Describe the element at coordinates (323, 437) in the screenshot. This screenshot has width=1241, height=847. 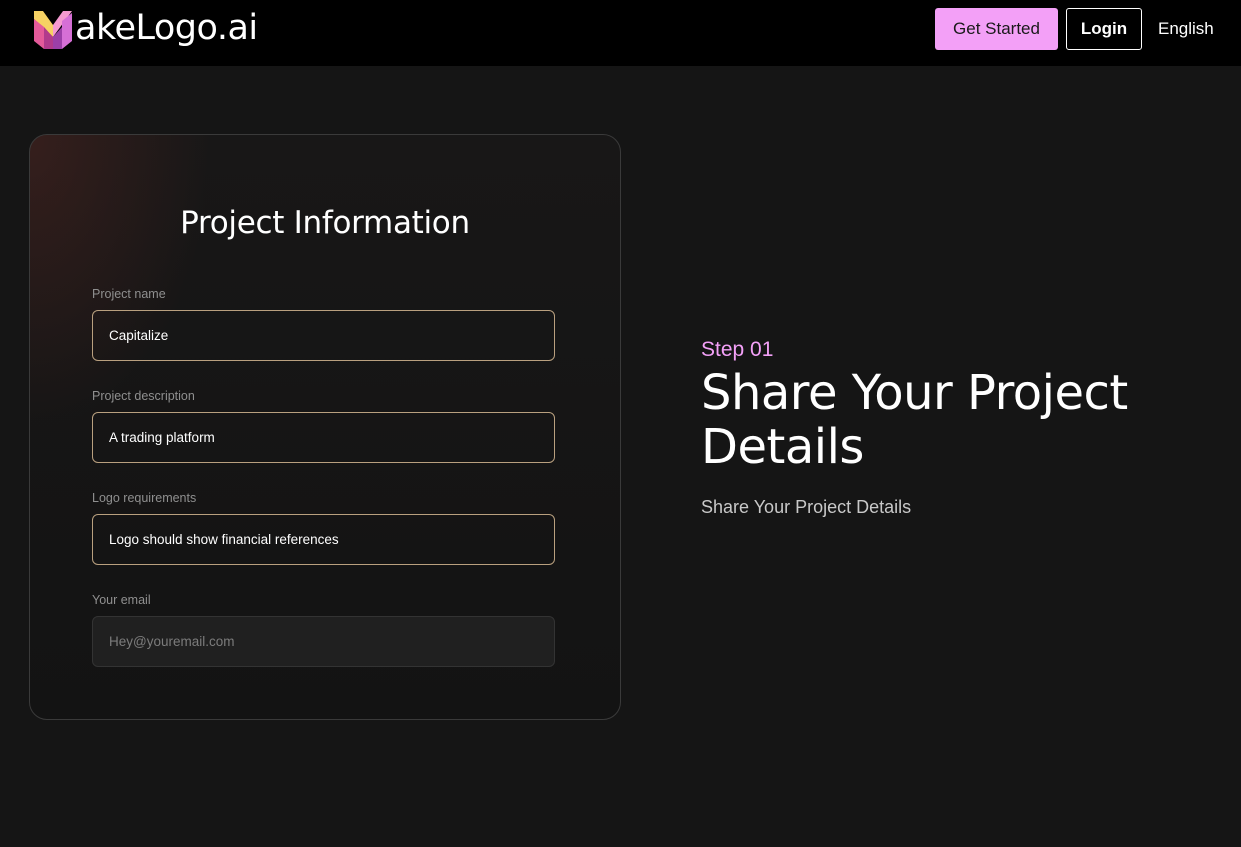
I see `project-description-input` at that location.